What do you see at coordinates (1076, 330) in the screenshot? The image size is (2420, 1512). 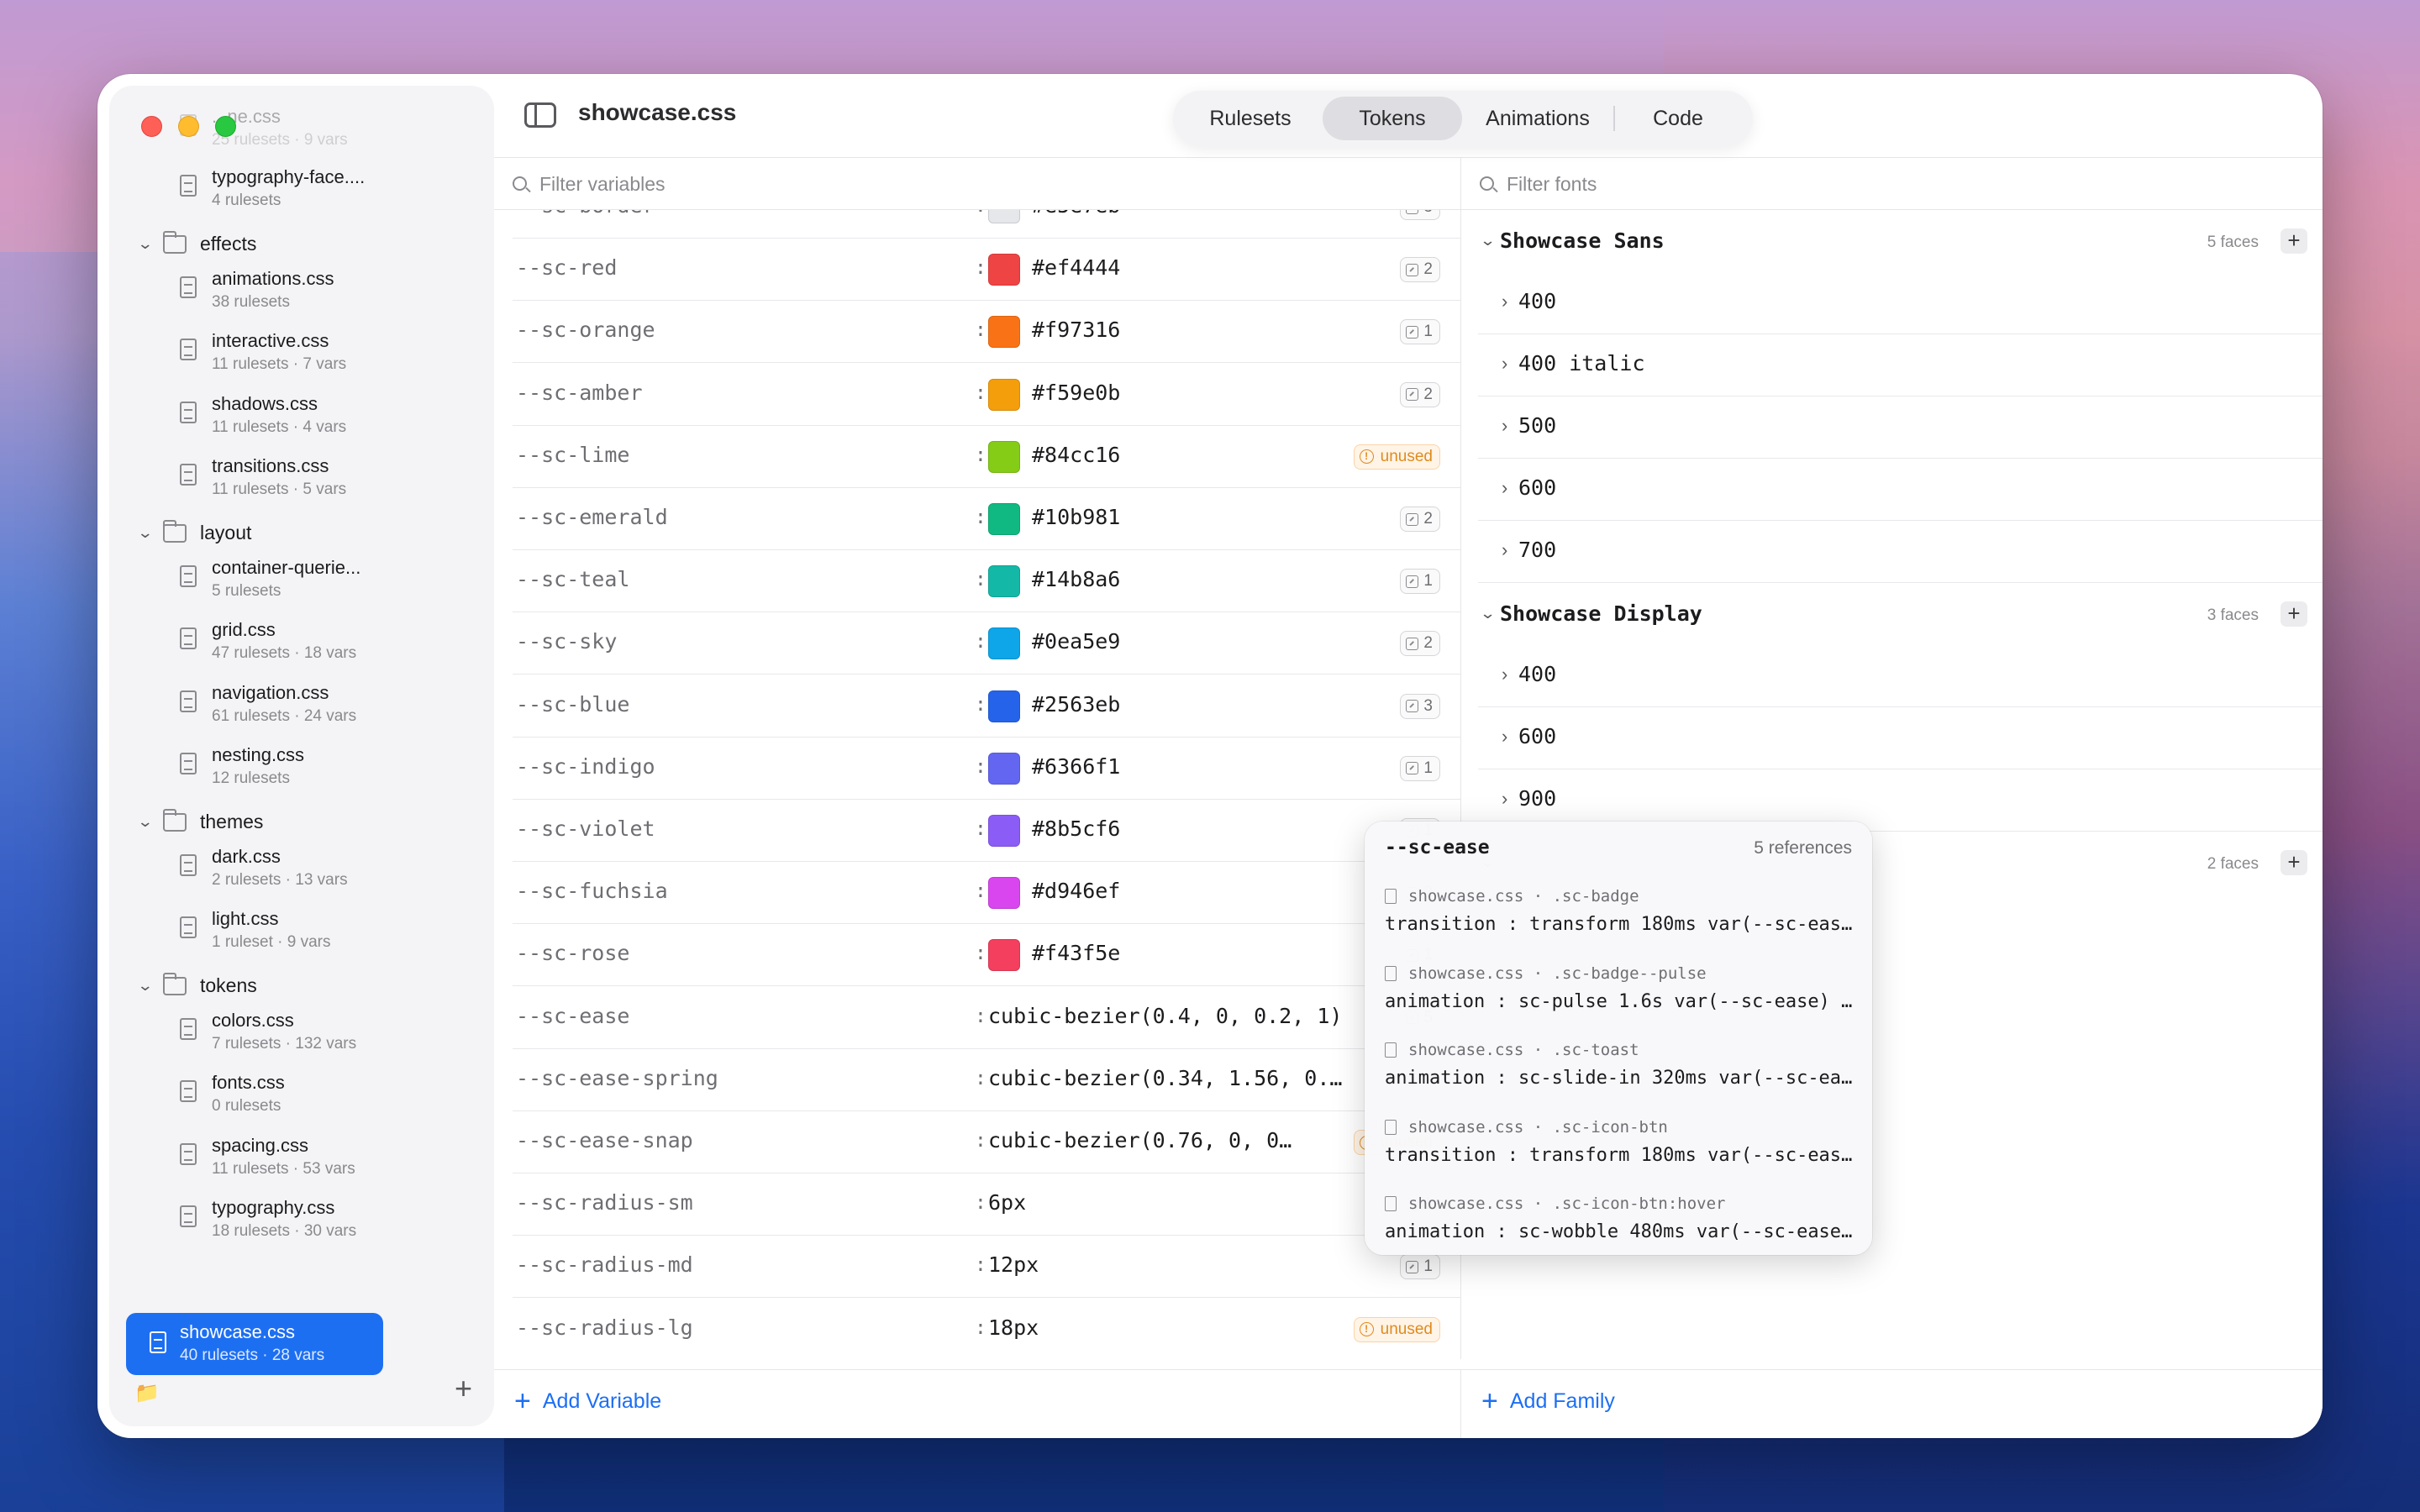 I see `variable-value: #f97316` at bounding box center [1076, 330].